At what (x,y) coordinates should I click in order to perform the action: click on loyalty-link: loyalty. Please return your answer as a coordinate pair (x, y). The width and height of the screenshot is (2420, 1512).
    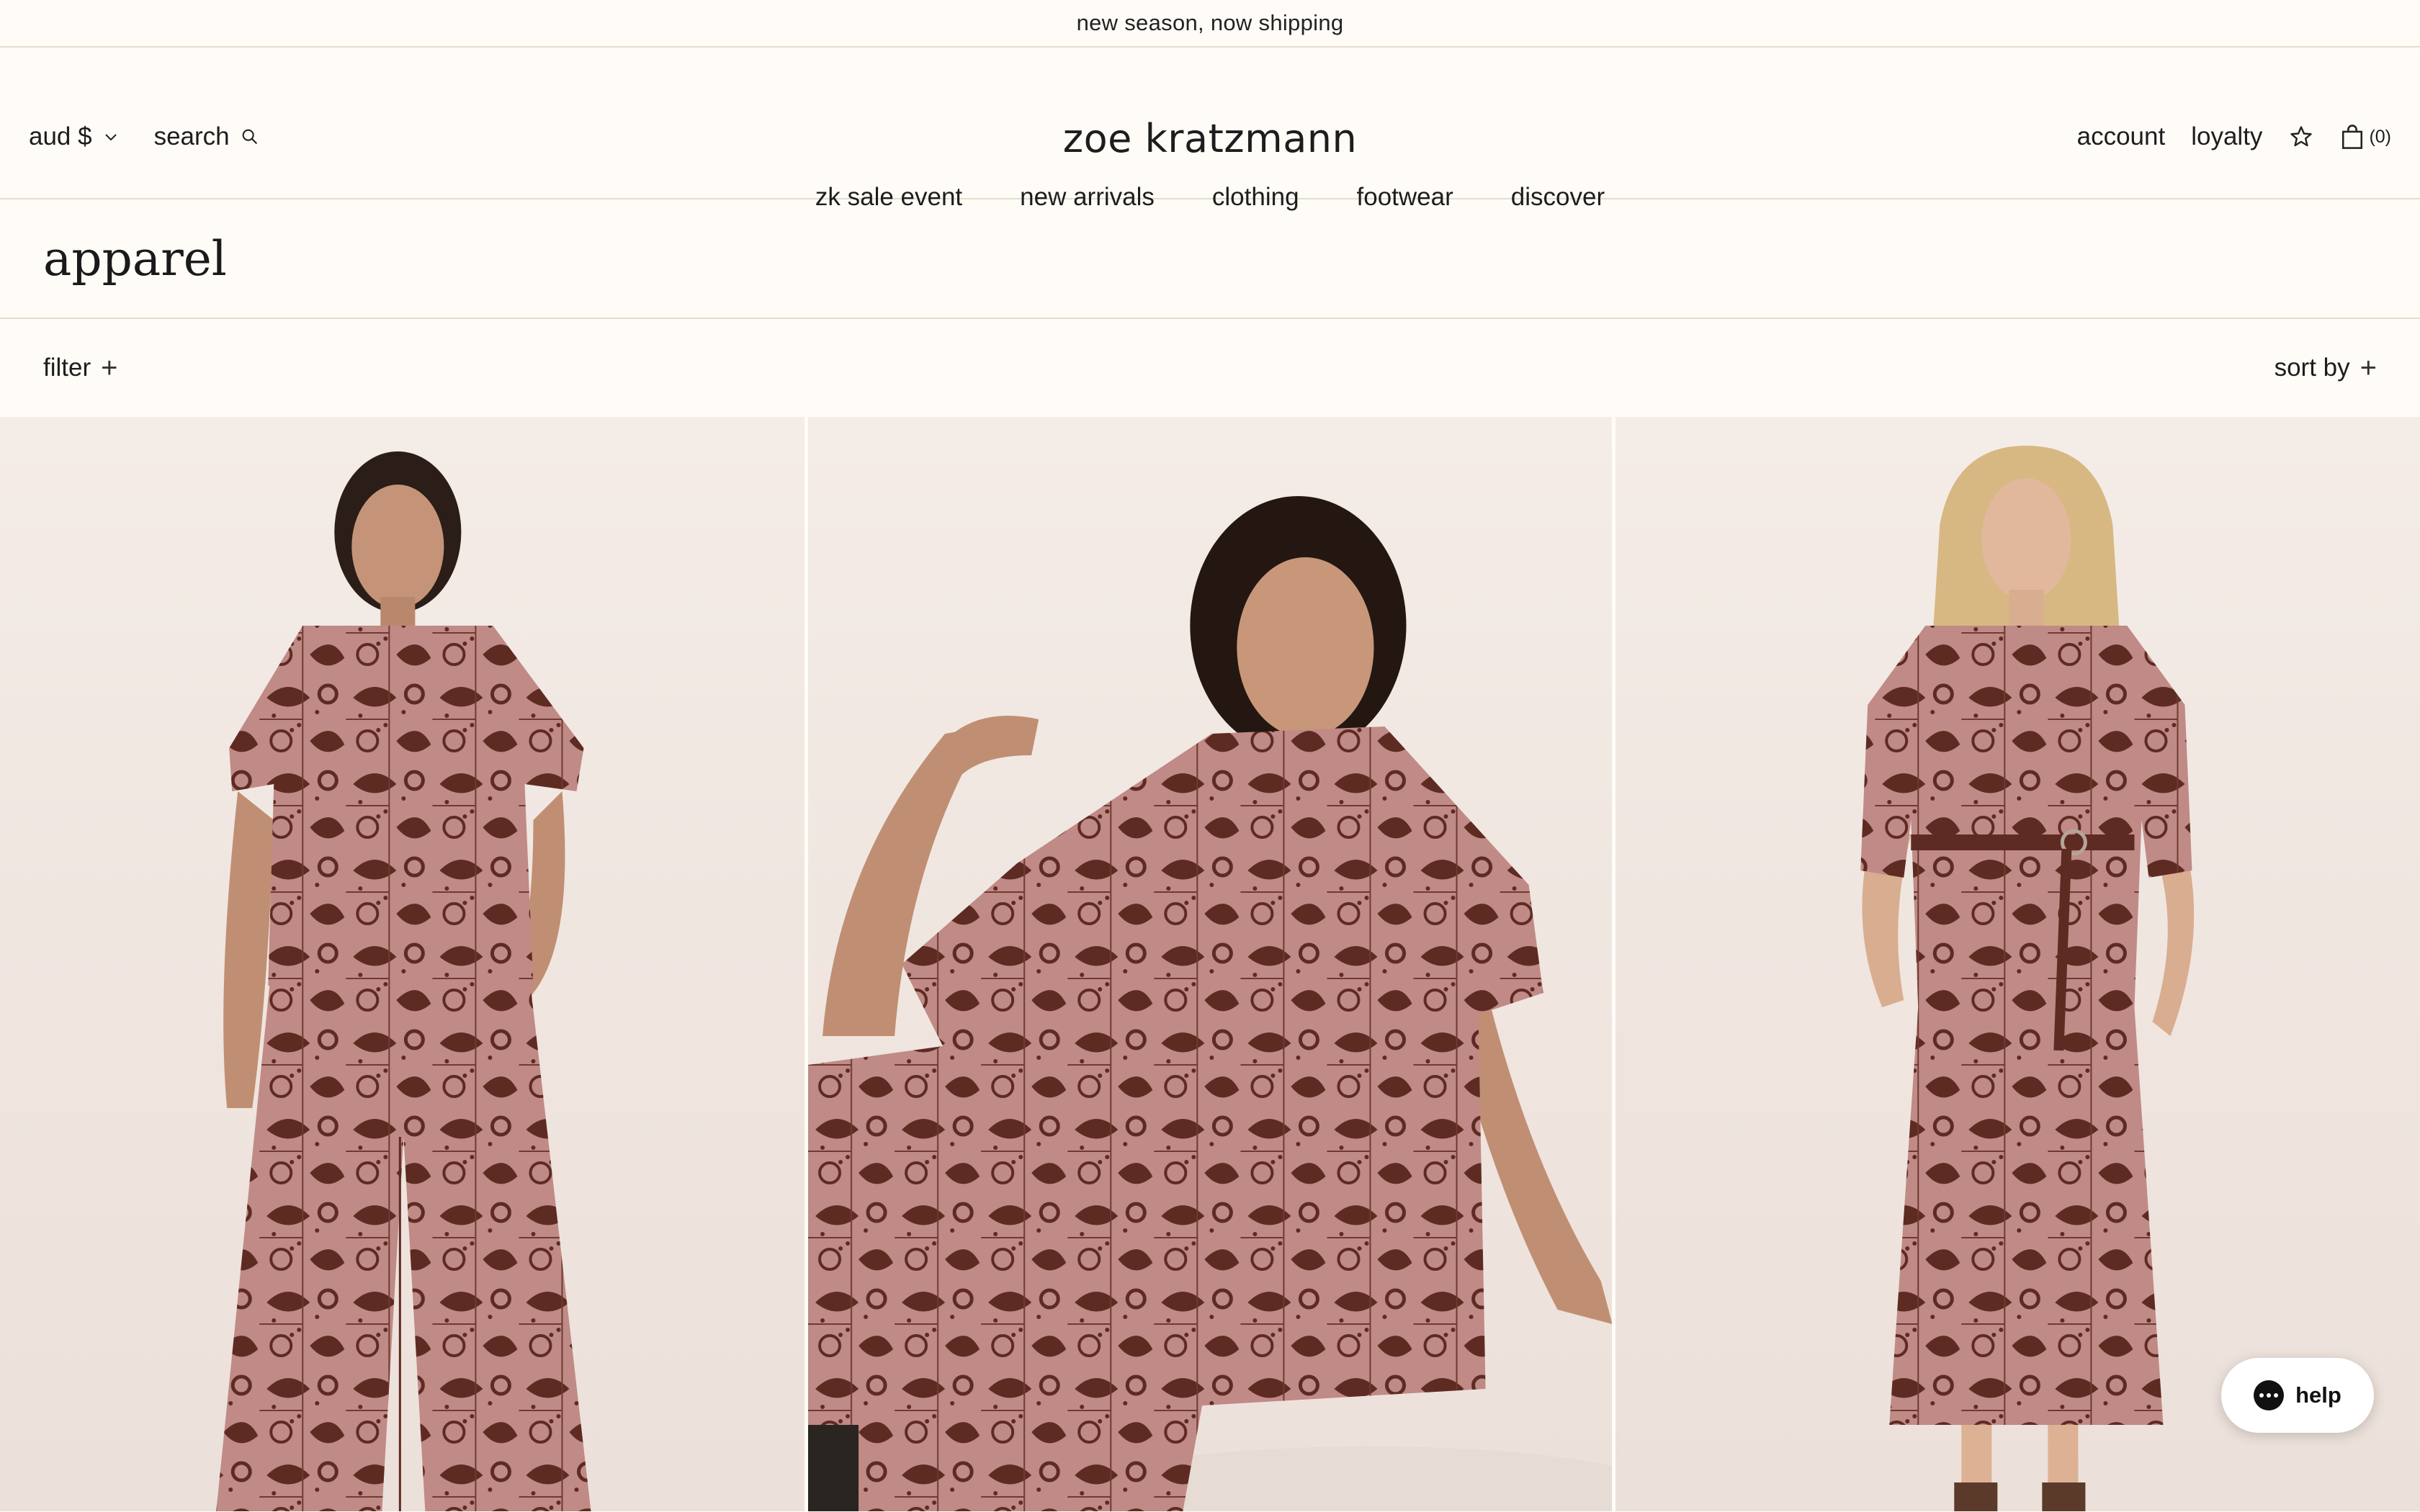
    Looking at the image, I should click on (2226, 136).